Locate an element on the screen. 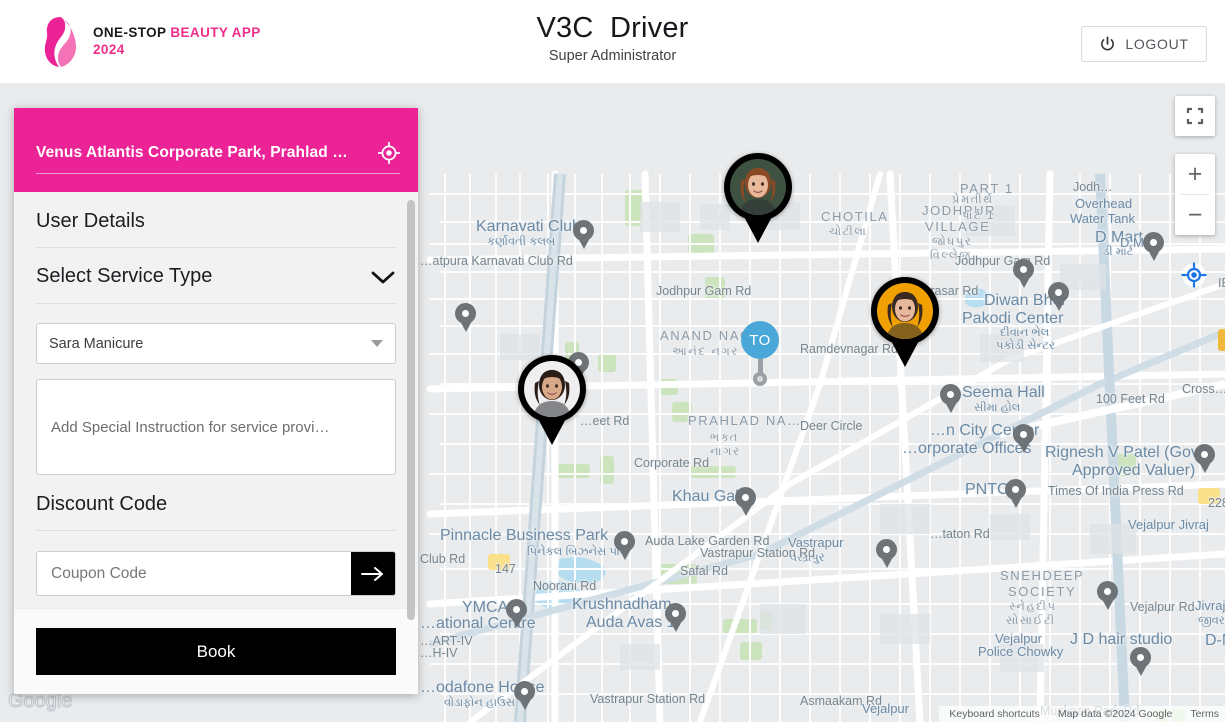 Image resolution: width=1225 pixels, height=722 pixels. user-details-heading: User Details is located at coordinates (216, 220).